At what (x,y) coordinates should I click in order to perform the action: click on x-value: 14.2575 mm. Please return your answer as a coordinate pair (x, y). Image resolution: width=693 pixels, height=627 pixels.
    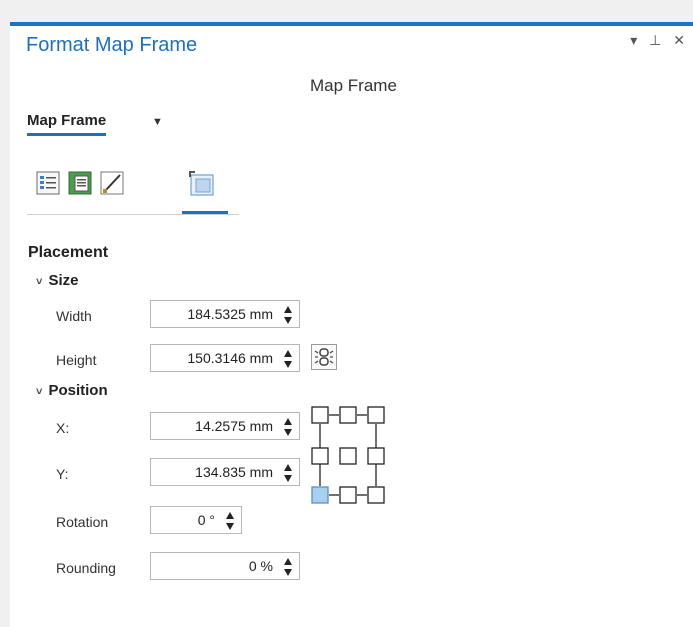
    Looking at the image, I should click on (234, 426).